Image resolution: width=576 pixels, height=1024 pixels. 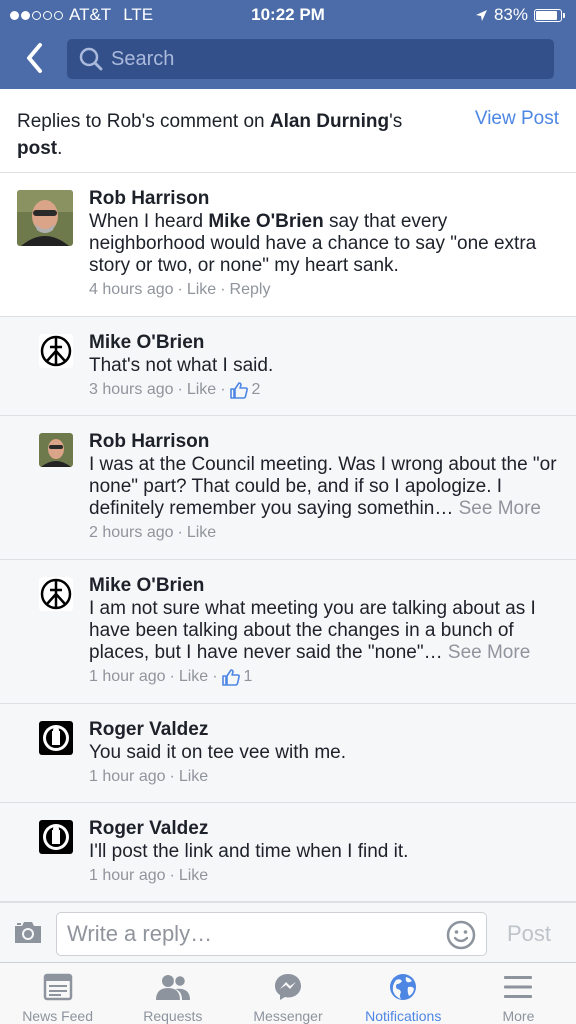 What do you see at coordinates (329, 121) in the screenshot?
I see `post-owner-link: Alan Durning` at bounding box center [329, 121].